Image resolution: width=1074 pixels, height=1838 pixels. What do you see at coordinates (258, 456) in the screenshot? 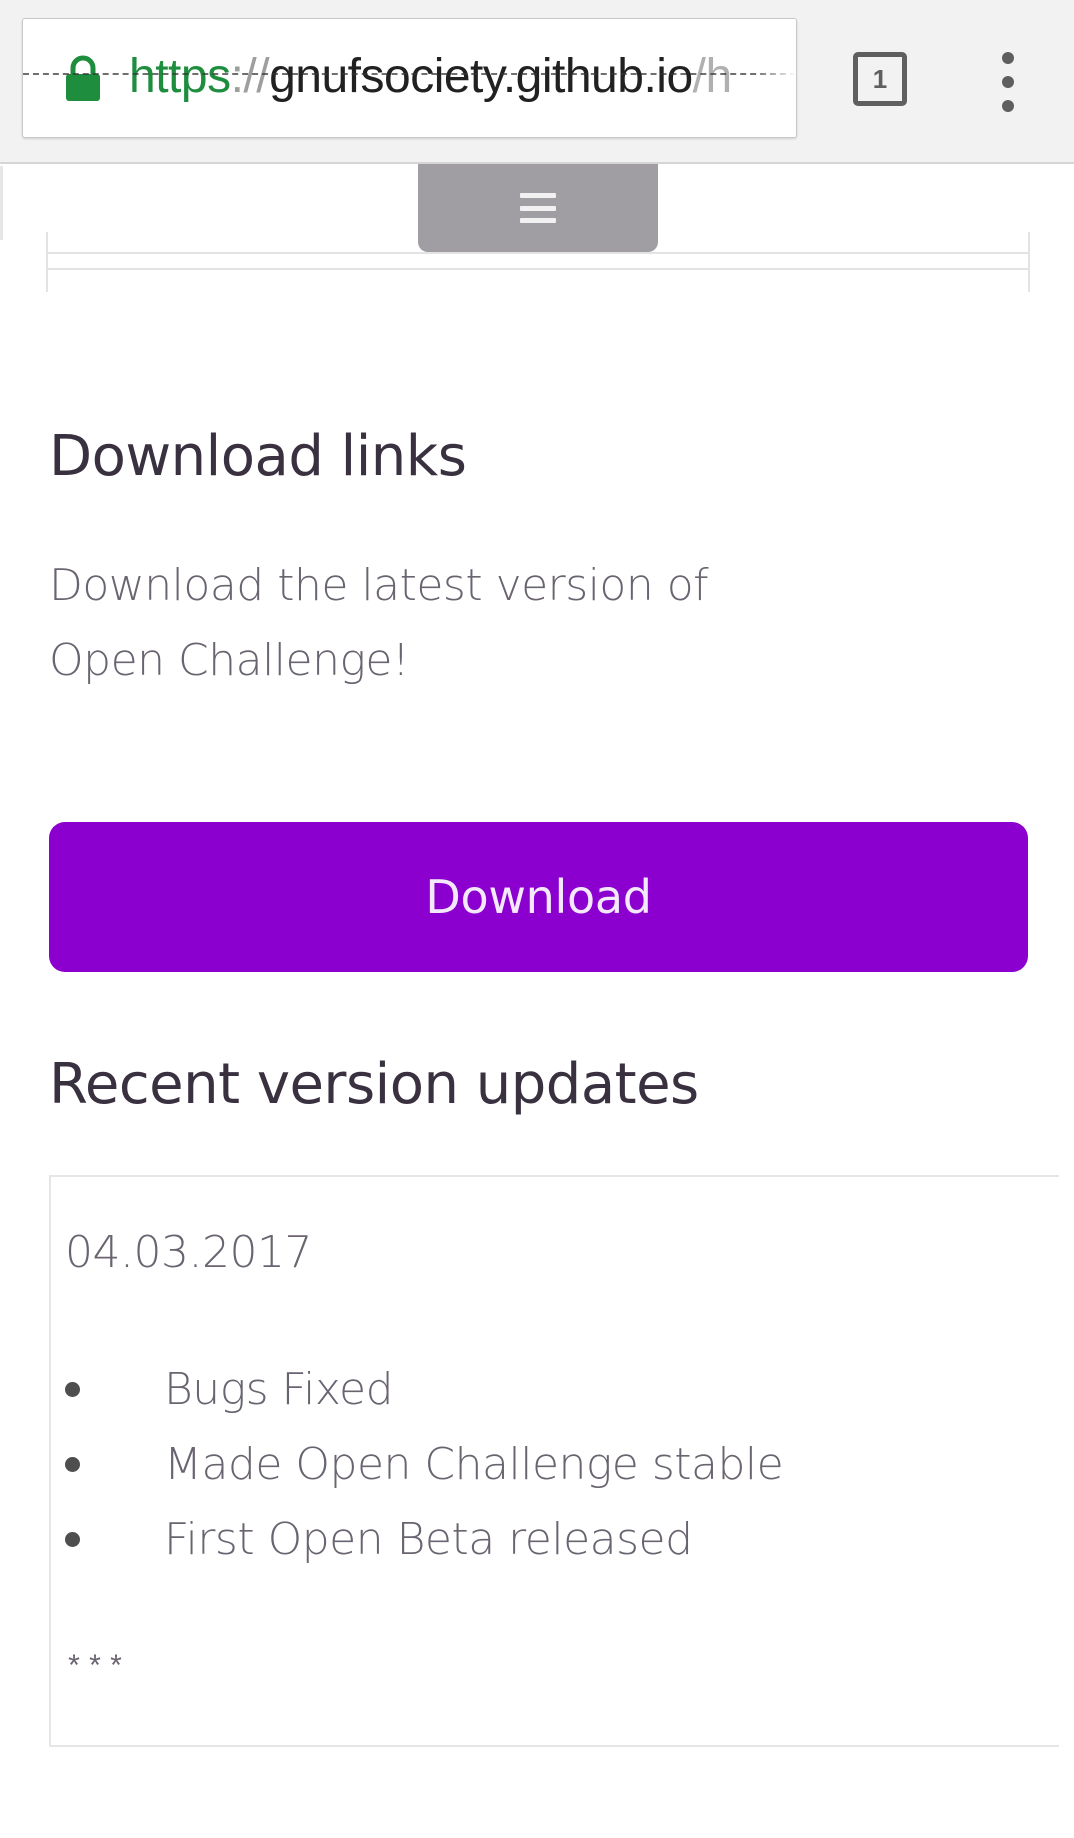
I see `download-links-heading: Download links` at bounding box center [258, 456].